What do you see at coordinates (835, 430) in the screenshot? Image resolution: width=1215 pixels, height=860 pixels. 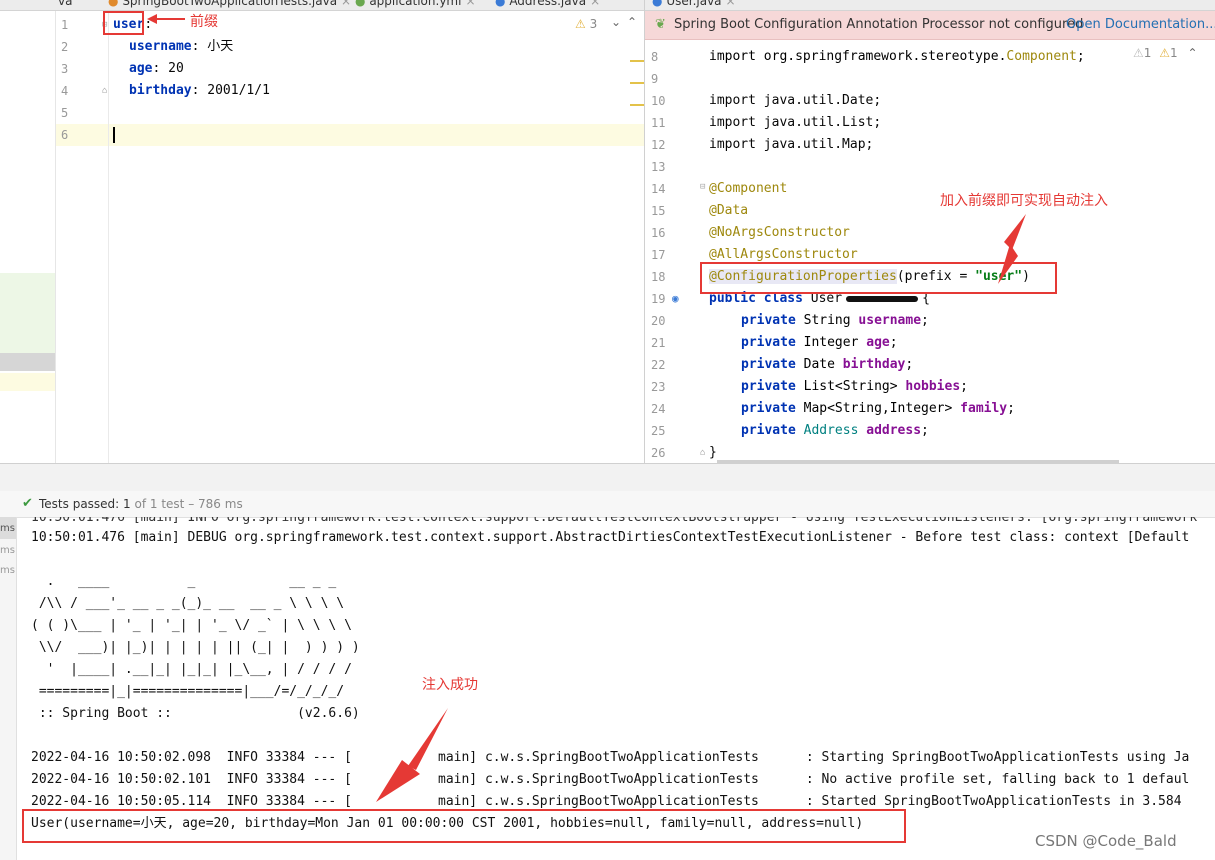 I see `field-line: private Address address;` at bounding box center [835, 430].